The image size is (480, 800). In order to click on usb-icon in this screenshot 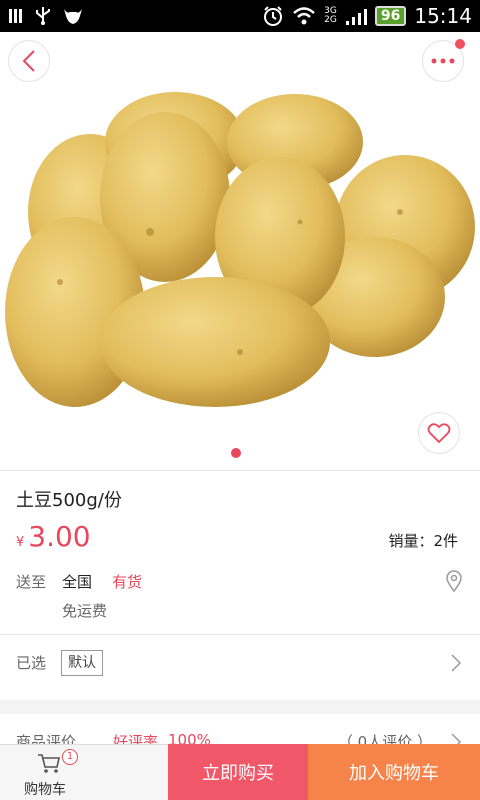, I will do `click(43, 16)`.